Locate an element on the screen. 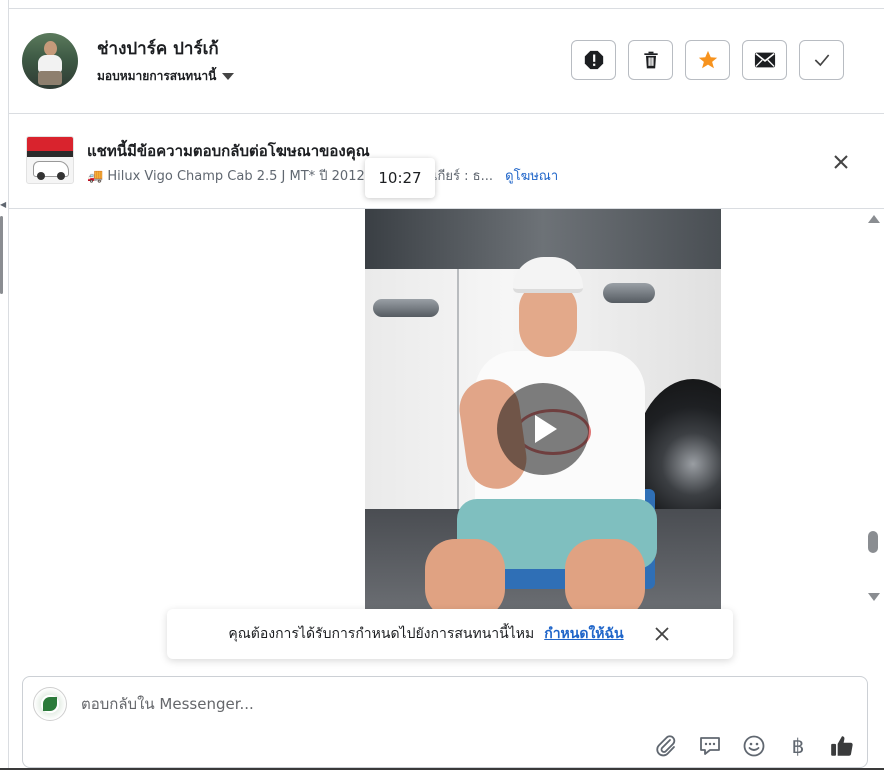 The width and height of the screenshot is (884, 770). left-panel-edge: ◀ is located at coordinates (4, 385).